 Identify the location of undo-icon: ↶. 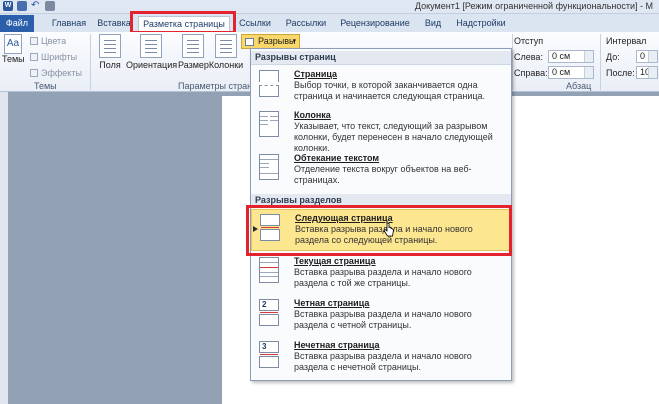
(36, 6).